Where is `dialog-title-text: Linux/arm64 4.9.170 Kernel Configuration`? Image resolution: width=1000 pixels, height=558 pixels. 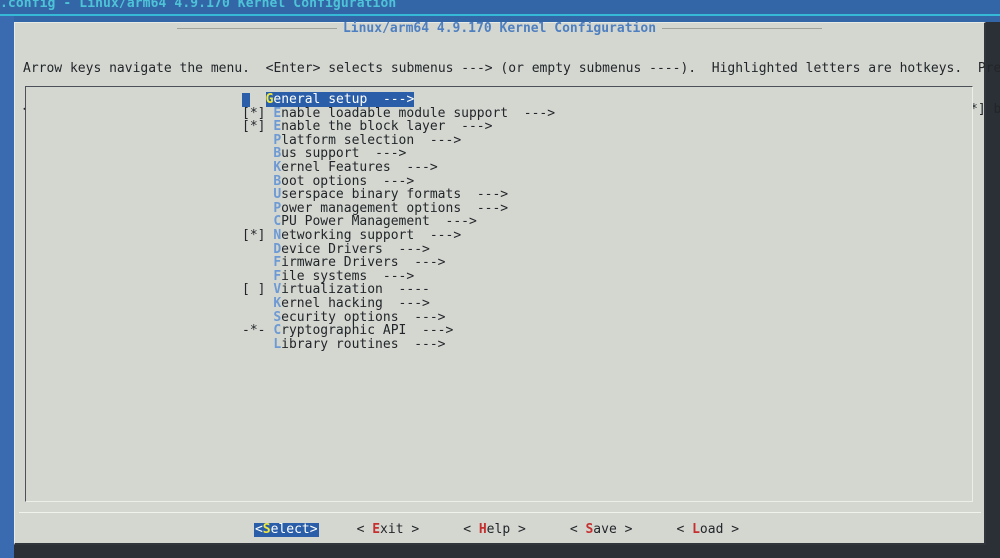 dialog-title-text: Linux/arm64 4.9.170 Kernel Configuration is located at coordinates (499, 28).